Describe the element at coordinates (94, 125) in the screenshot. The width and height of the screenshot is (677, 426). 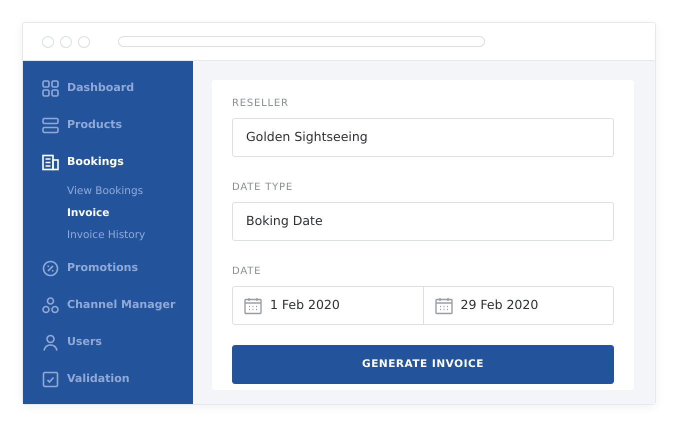
I see `sidebar-item-label: Products` at that location.